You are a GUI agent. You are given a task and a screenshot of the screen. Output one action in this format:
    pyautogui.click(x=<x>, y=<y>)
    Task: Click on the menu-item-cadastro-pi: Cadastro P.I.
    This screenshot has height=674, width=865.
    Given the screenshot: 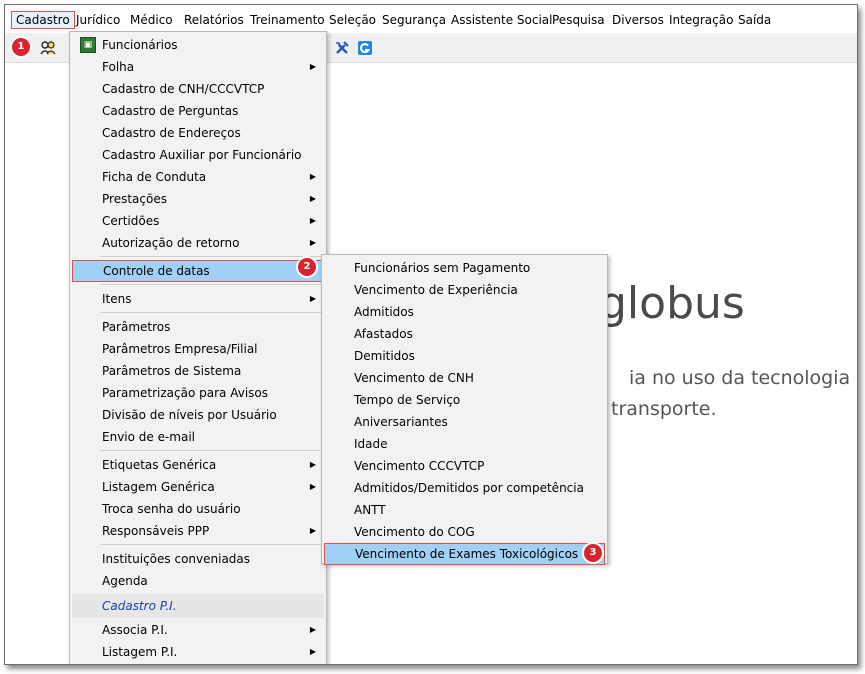 What is the action you would take?
    pyautogui.click(x=198, y=606)
    